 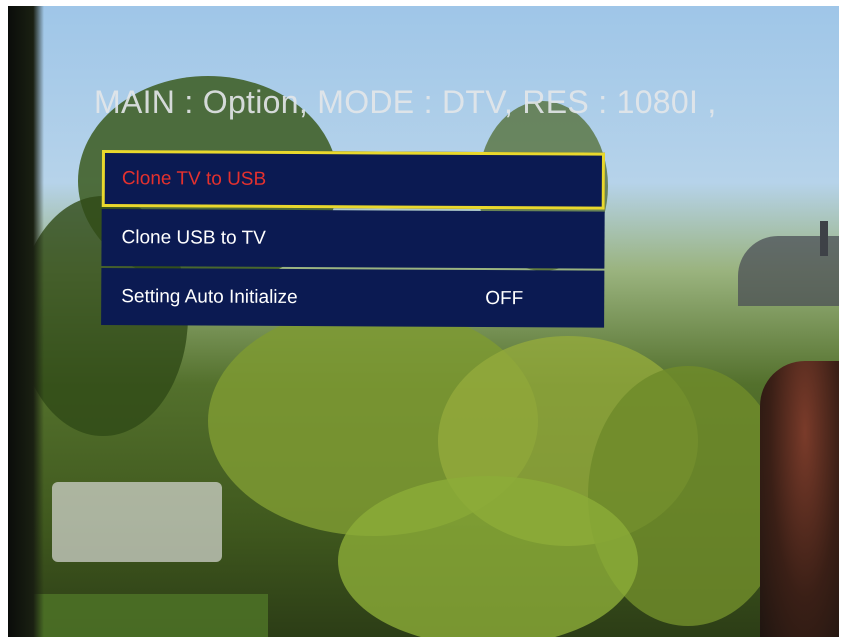 I want to click on menu-item-clone-usb-to-tv: Clone USB to TV, so click(x=353, y=238).